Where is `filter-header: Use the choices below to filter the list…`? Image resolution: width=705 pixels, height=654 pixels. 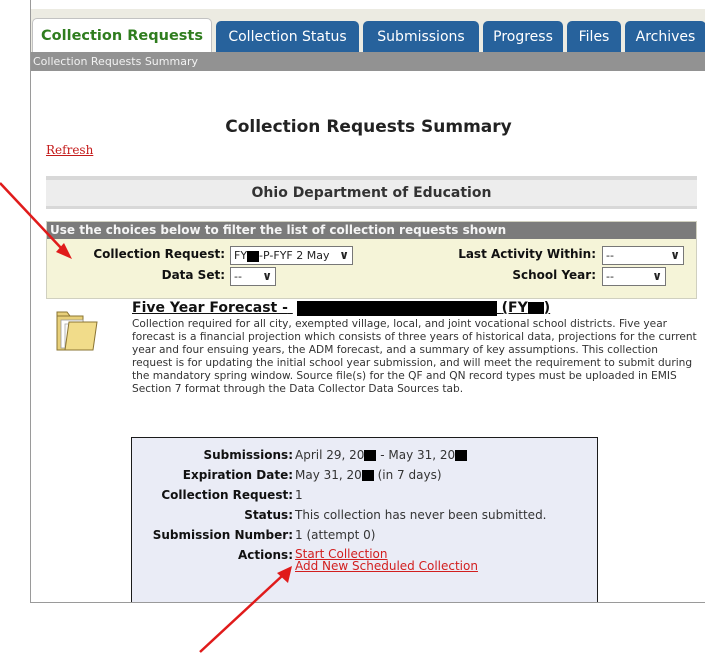
filter-header: Use the choices below to filter the list… is located at coordinates (371, 230).